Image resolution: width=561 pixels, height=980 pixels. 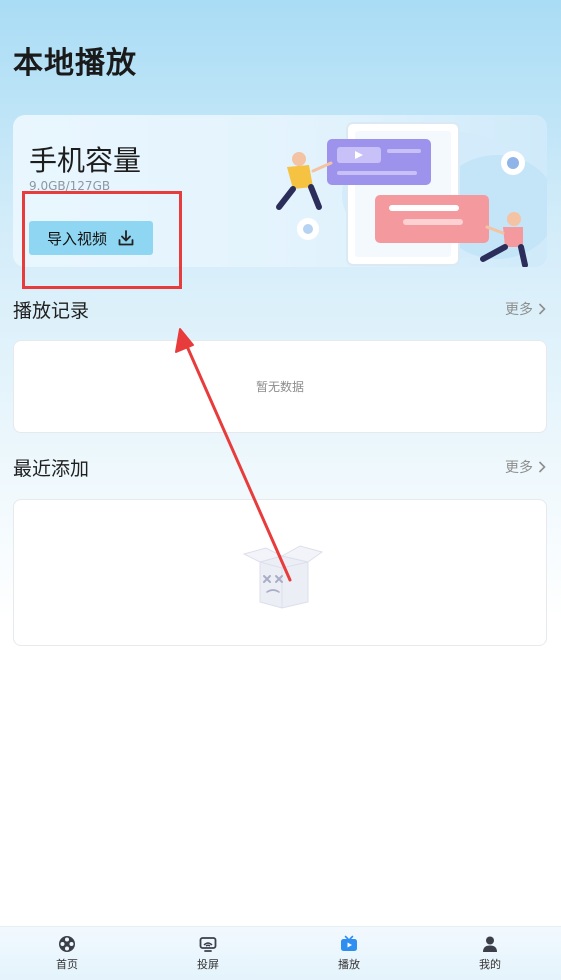 What do you see at coordinates (519, 310) in the screenshot?
I see `play-history-more-label: 更多` at bounding box center [519, 310].